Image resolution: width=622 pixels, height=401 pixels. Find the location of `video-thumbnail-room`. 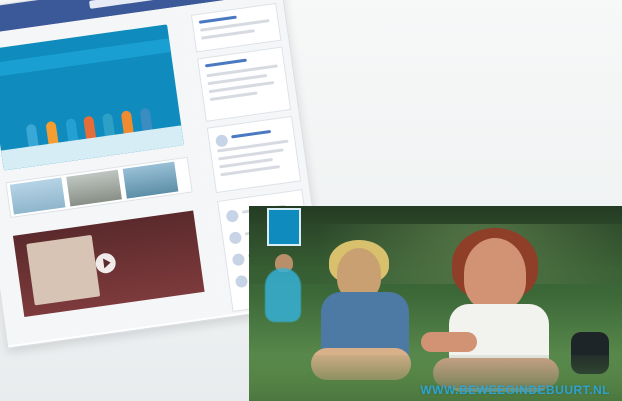

video-thumbnail-room is located at coordinates (63, 270).